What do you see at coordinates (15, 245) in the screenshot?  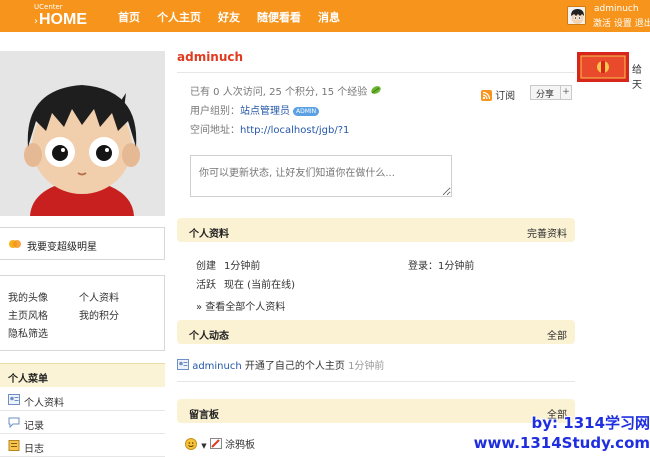 I see `star-link-icon` at bounding box center [15, 245].